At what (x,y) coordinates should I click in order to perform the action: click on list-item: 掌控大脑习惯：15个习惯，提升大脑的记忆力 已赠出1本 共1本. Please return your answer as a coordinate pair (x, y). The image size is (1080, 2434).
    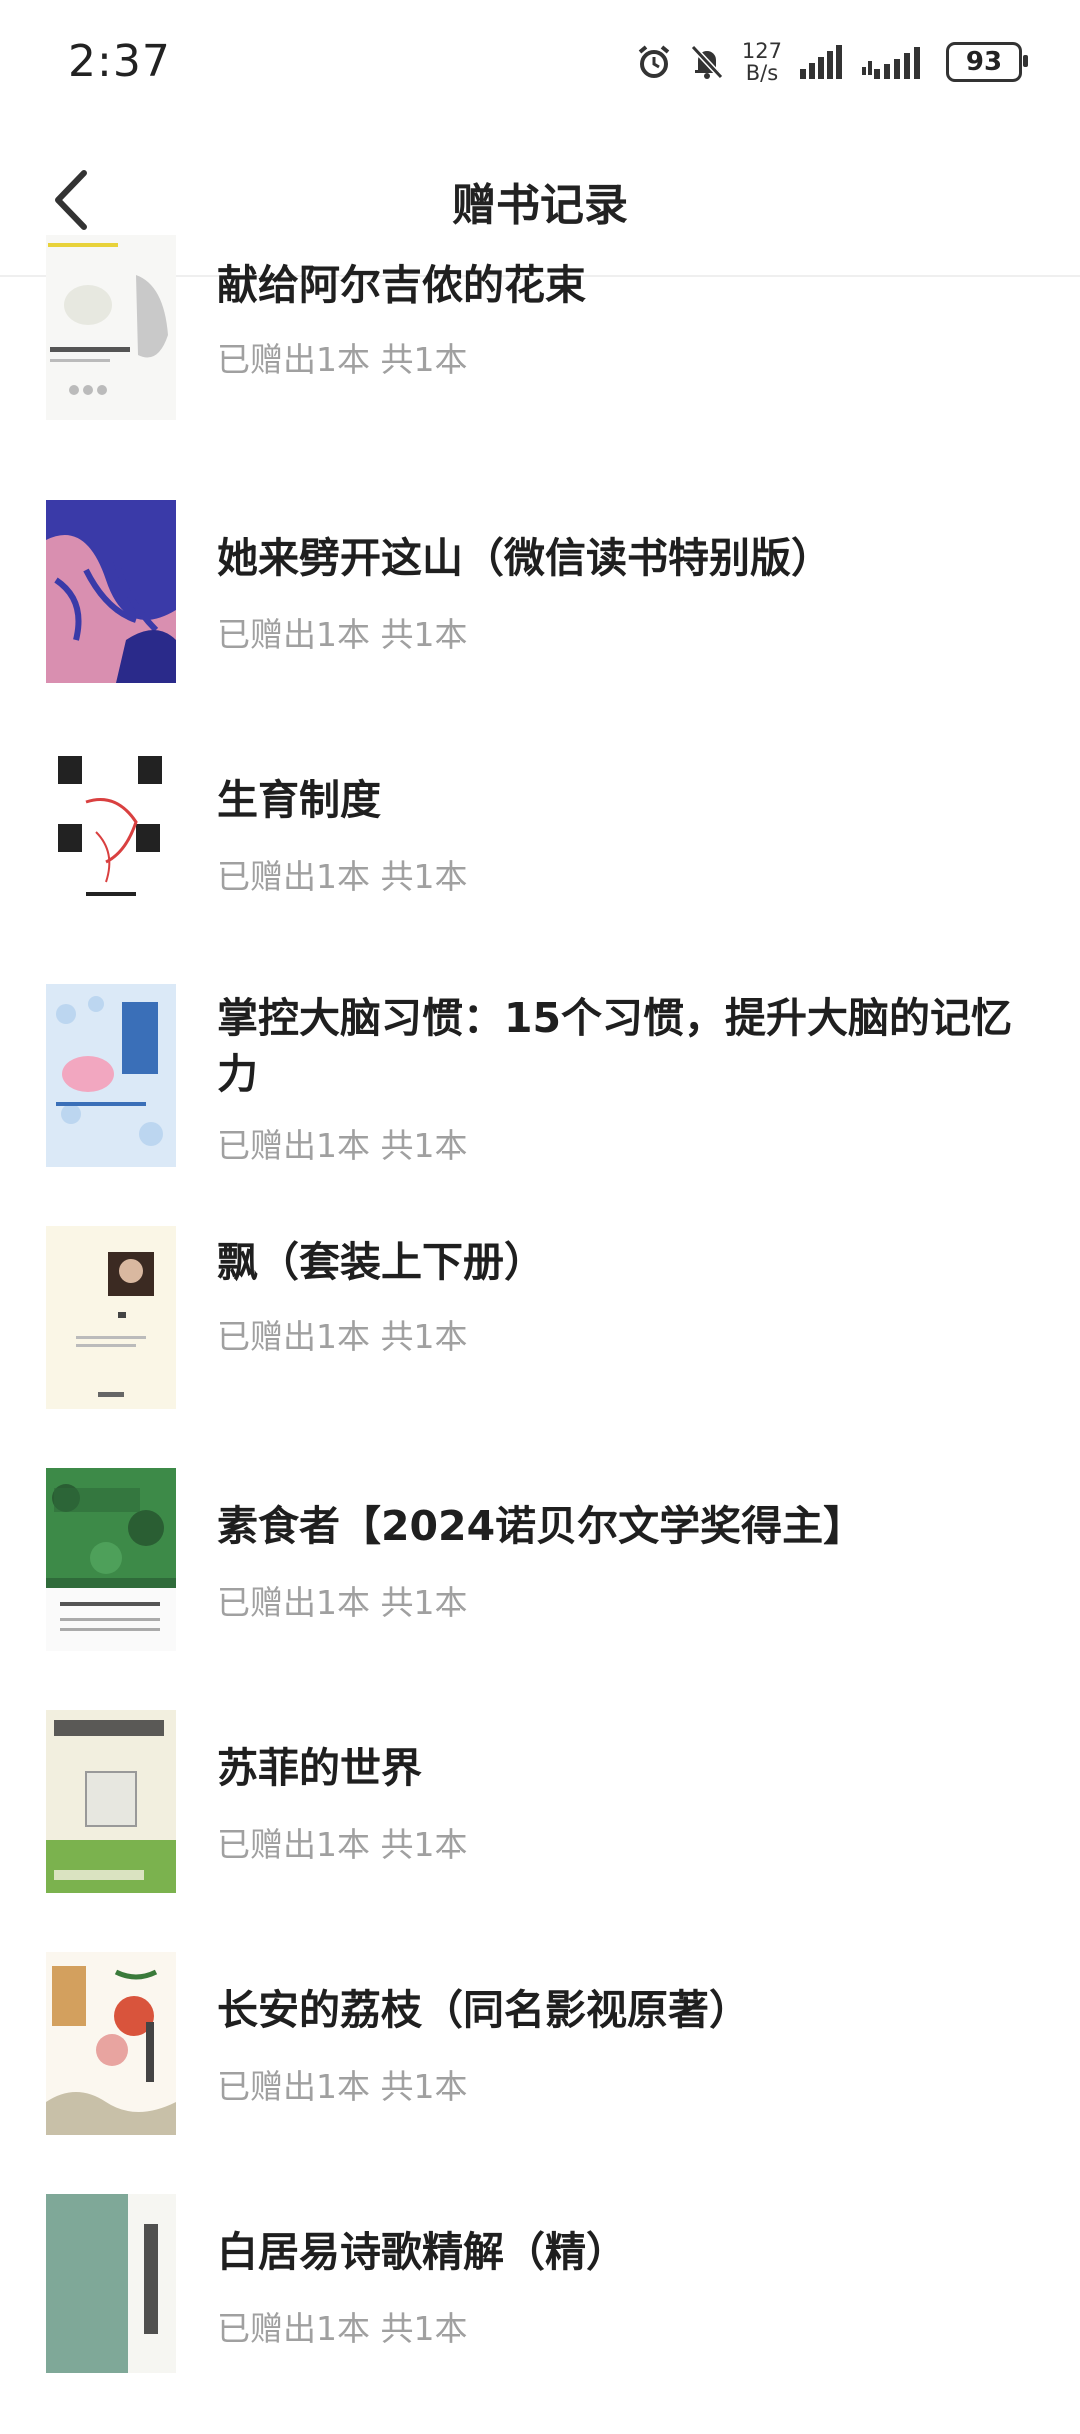
    Looking at the image, I should click on (540, 1104).